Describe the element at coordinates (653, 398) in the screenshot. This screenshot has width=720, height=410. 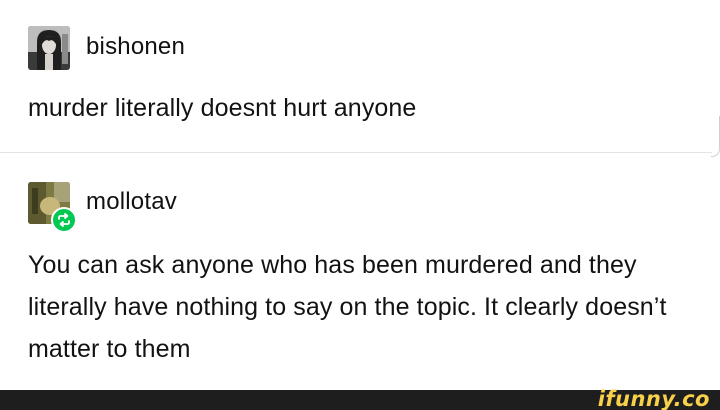
I see `watermark-logo: ifunny.co` at that location.